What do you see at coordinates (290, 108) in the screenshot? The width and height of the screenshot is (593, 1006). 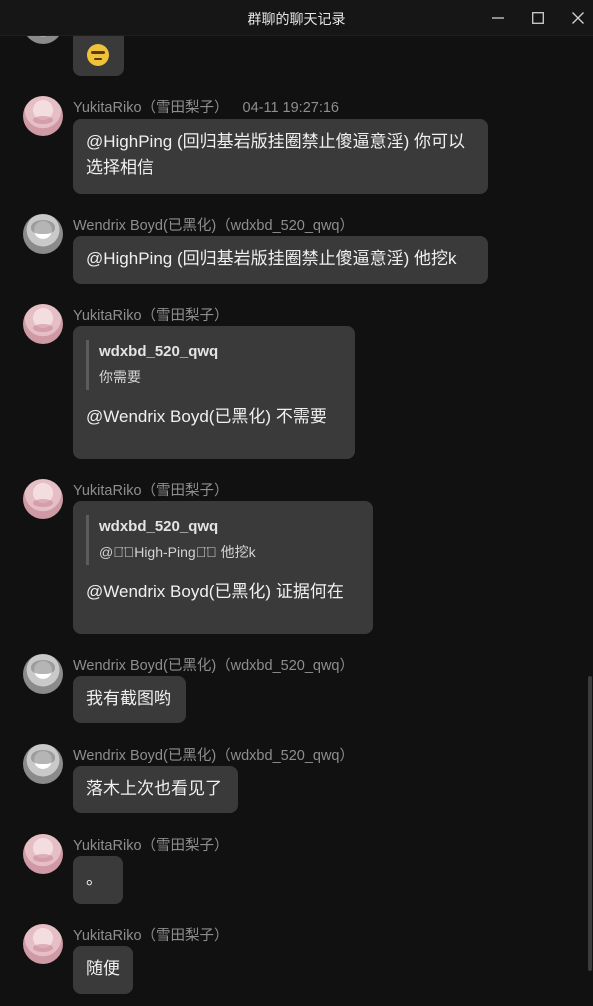 I see `message-time: 04-11 19:27:16` at bounding box center [290, 108].